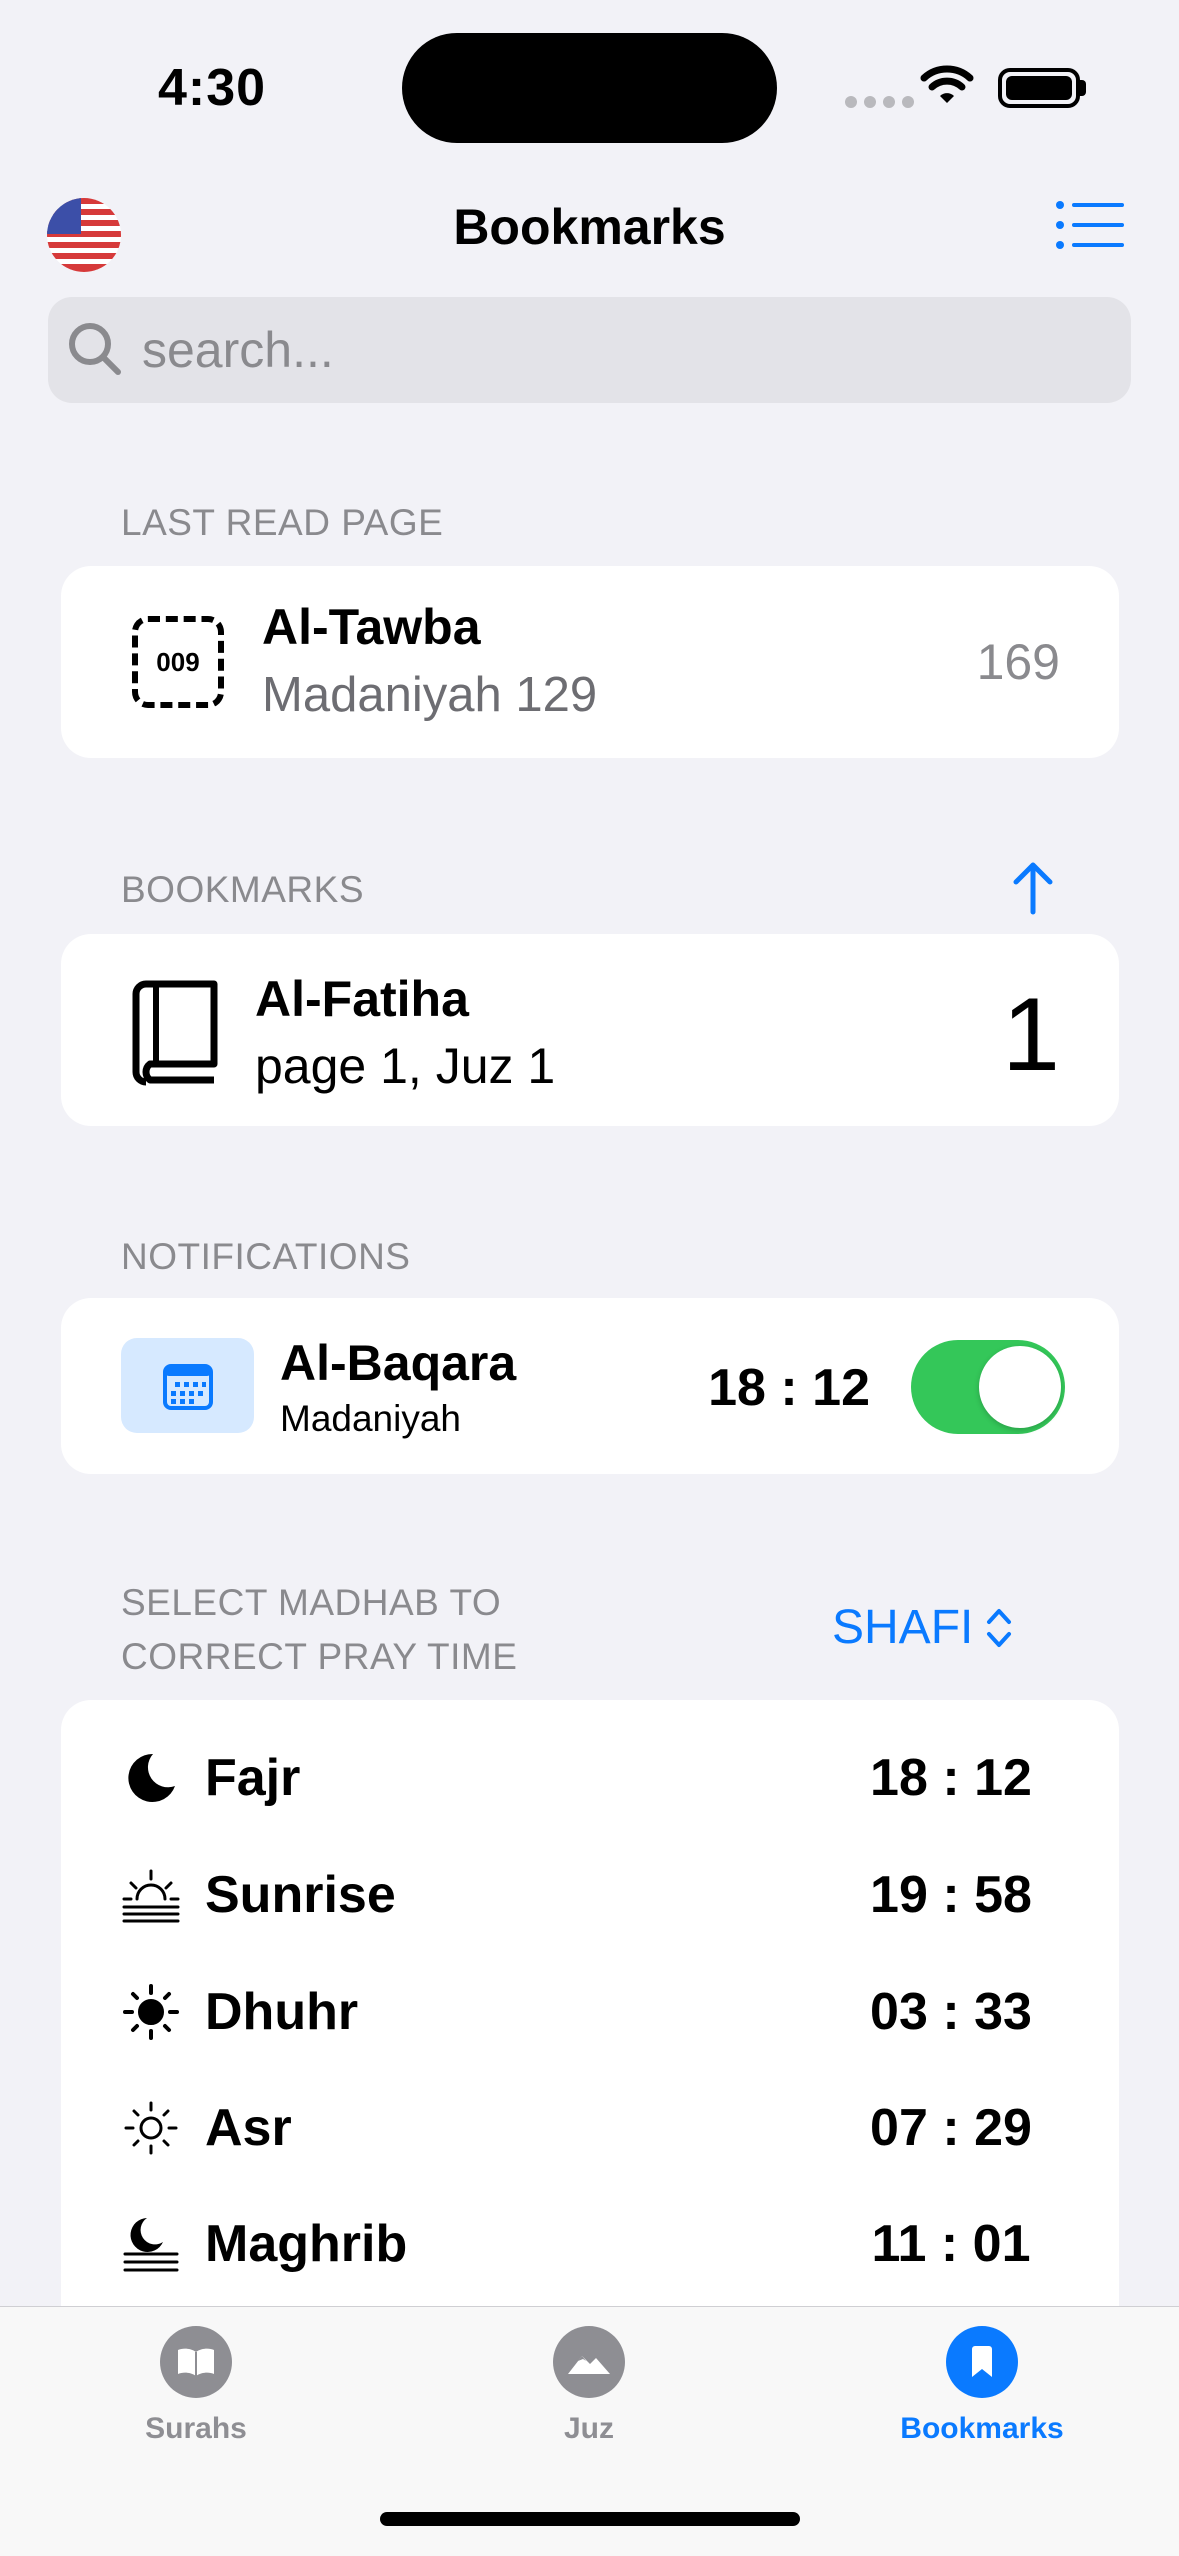  What do you see at coordinates (879, 102) in the screenshot?
I see `cellular-signal-icon` at bounding box center [879, 102].